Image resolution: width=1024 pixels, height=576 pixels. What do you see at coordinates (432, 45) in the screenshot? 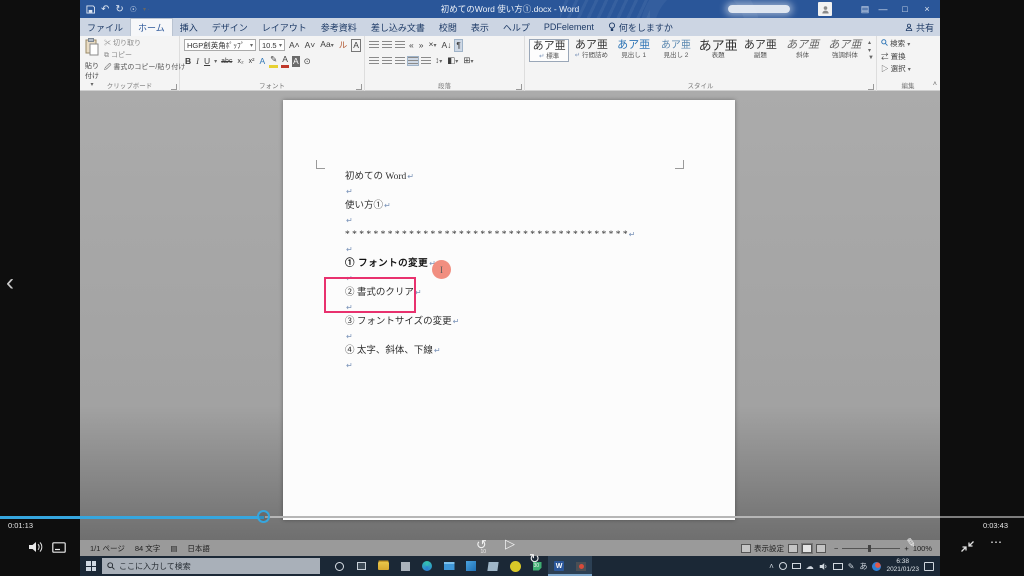
I see `asian-layout-icon: ×▾` at bounding box center [432, 45].